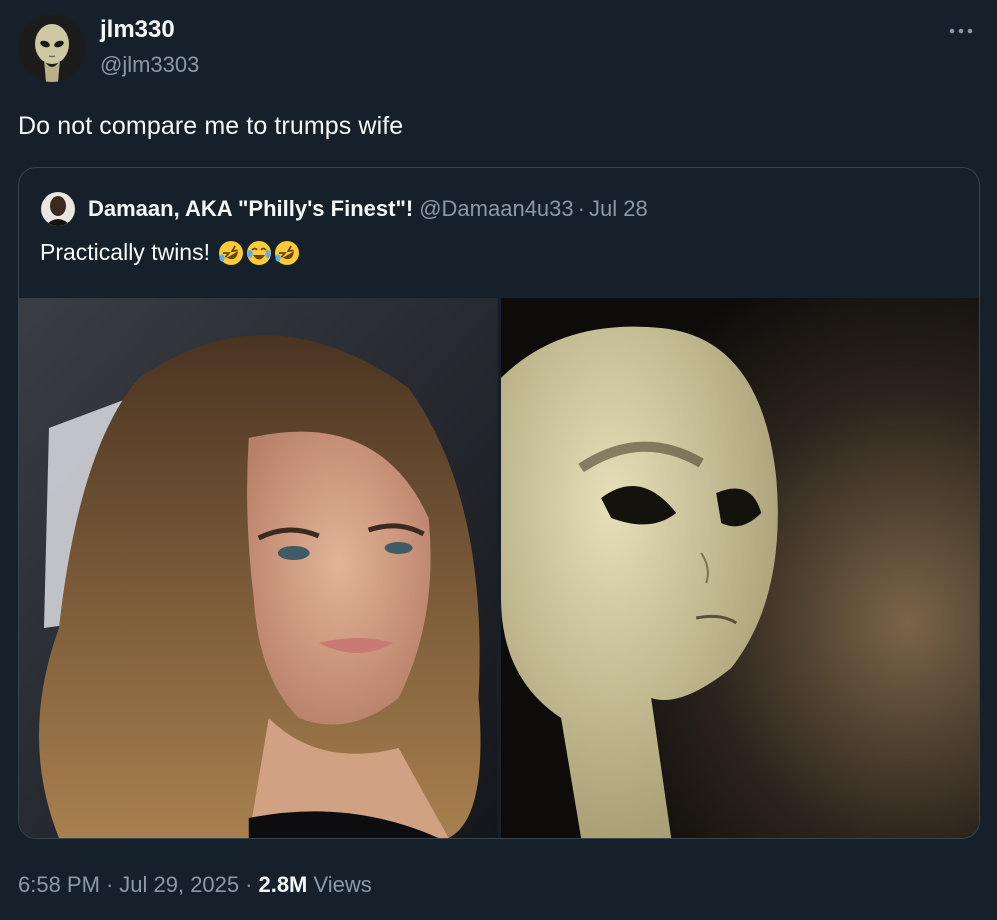  What do you see at coordinates (125, 252) in the screenshot?
I see `quote-text: Practically twins!` at bounding box center [125, 252].